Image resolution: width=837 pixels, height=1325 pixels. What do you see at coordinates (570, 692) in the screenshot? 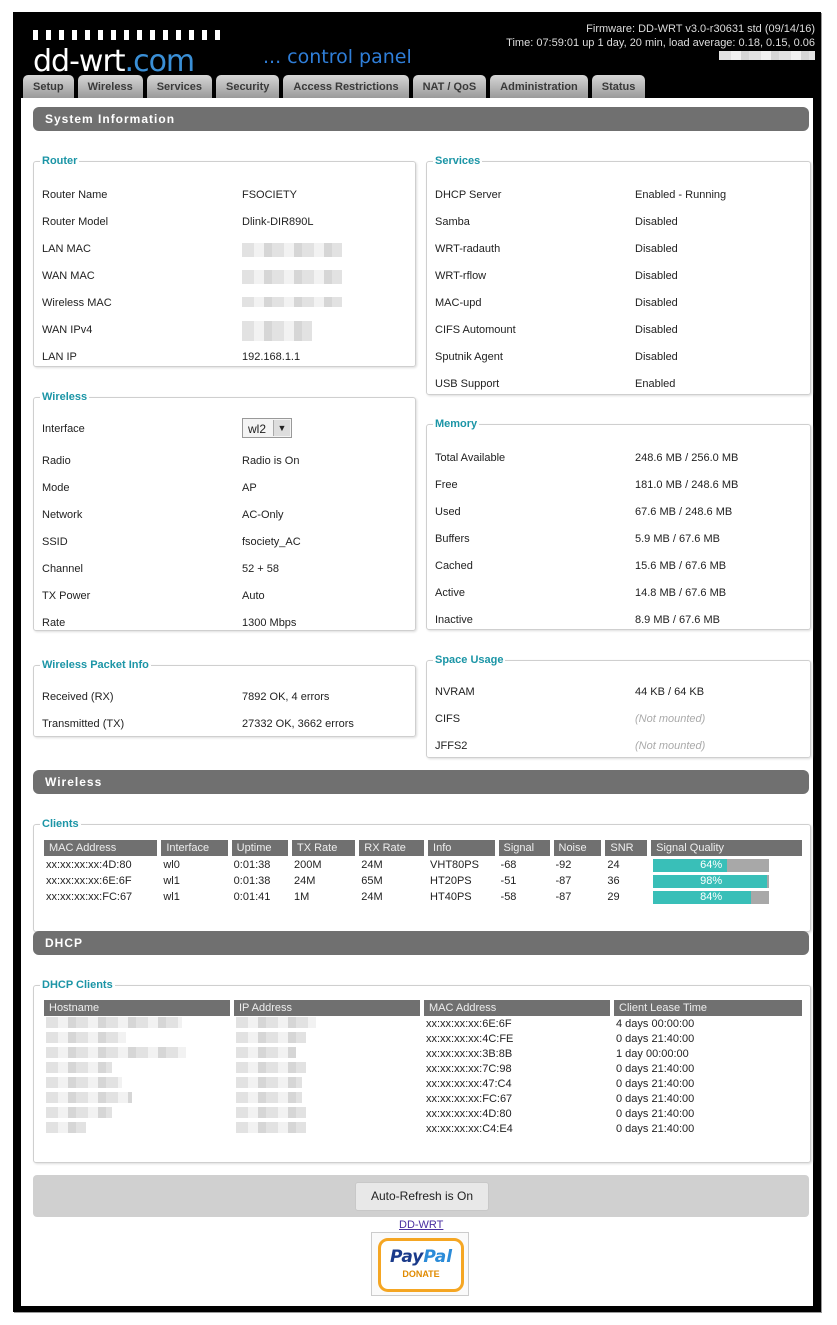
I see `space-row: NVRAM 44 KB / 64 KB` at bounding box center [570, 692].